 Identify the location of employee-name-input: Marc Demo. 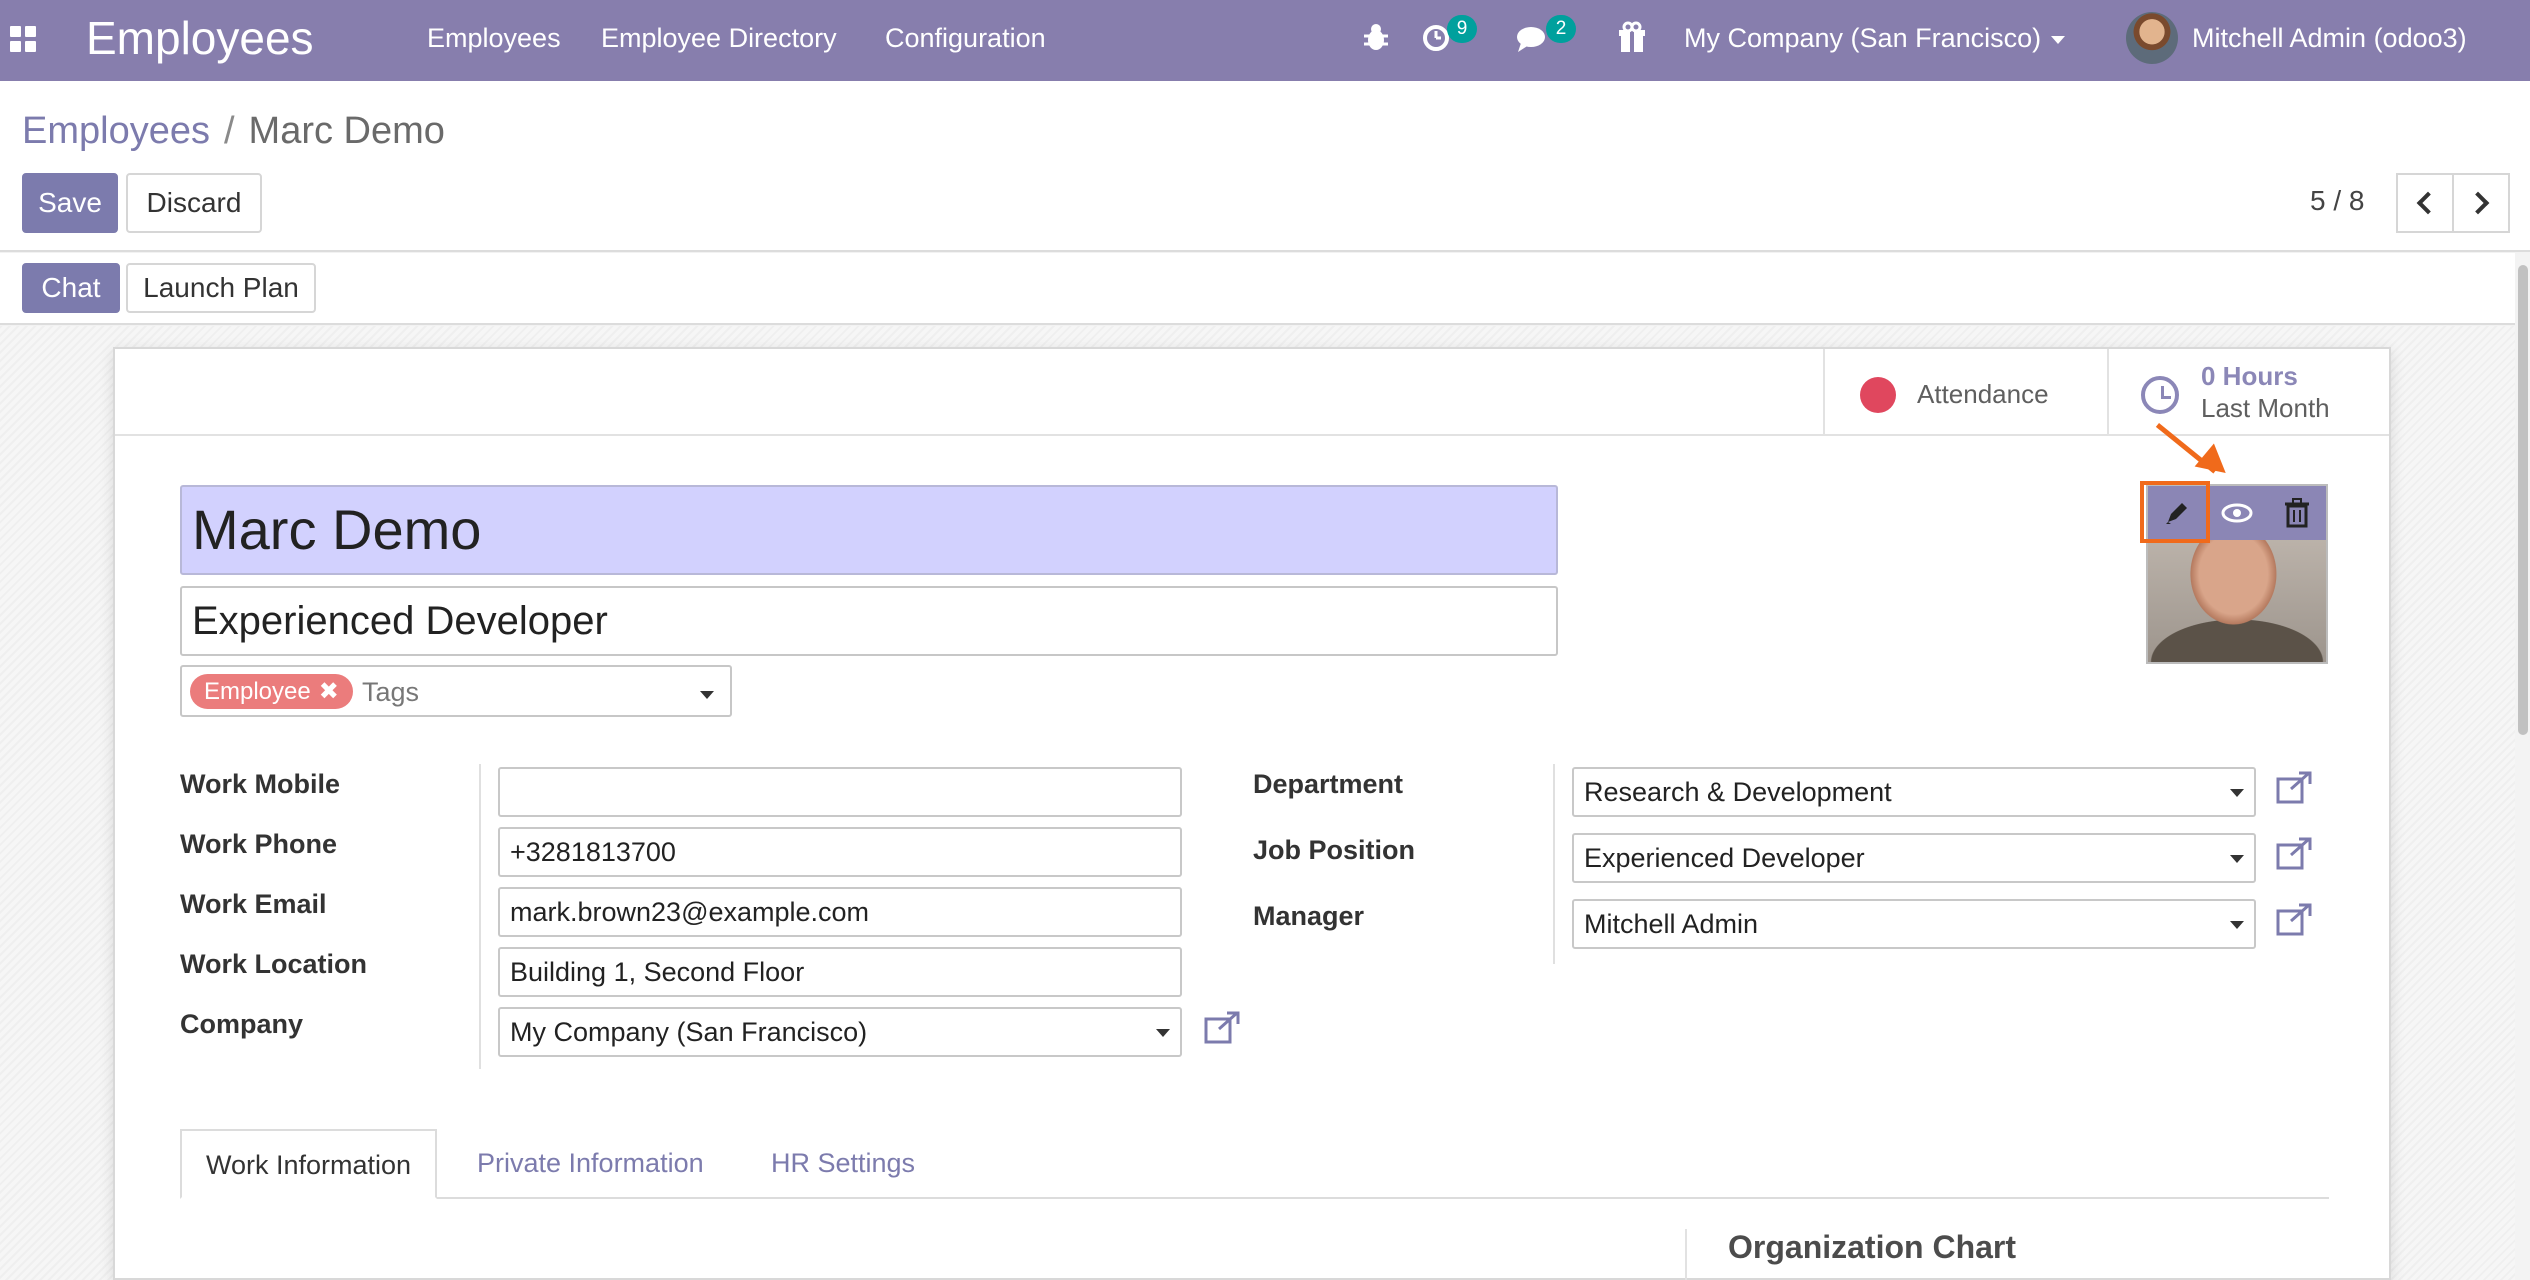
(869, 530).